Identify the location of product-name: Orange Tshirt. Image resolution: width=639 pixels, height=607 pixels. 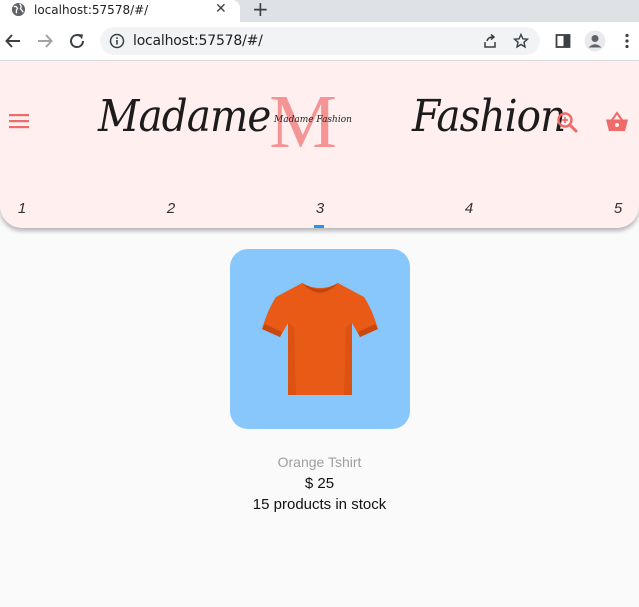
(319, 462).